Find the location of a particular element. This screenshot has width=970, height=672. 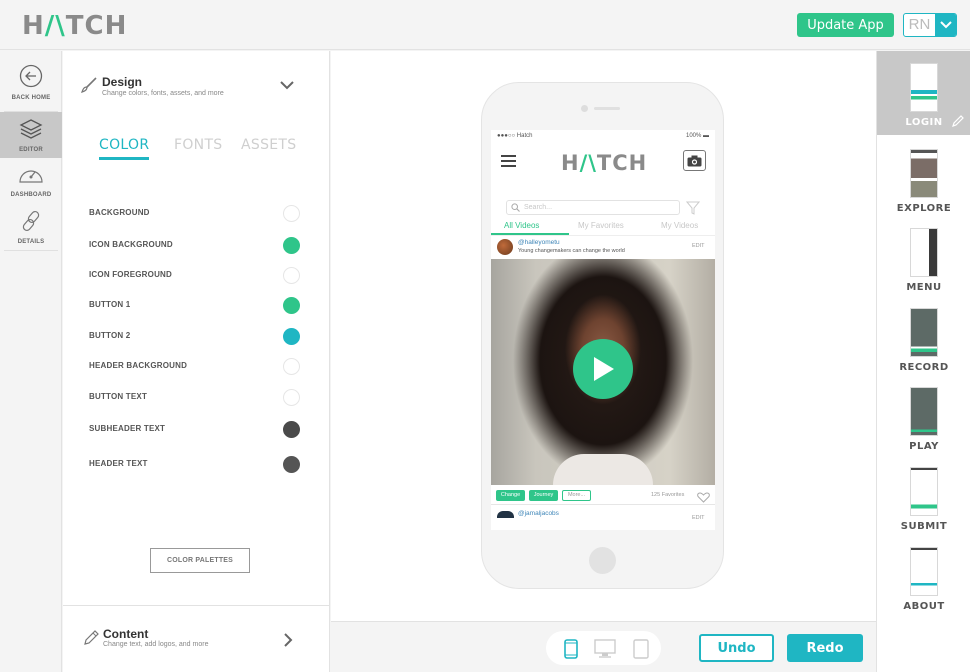

color-row: ICON FOREGROUND is located at coordinates (196, 276).